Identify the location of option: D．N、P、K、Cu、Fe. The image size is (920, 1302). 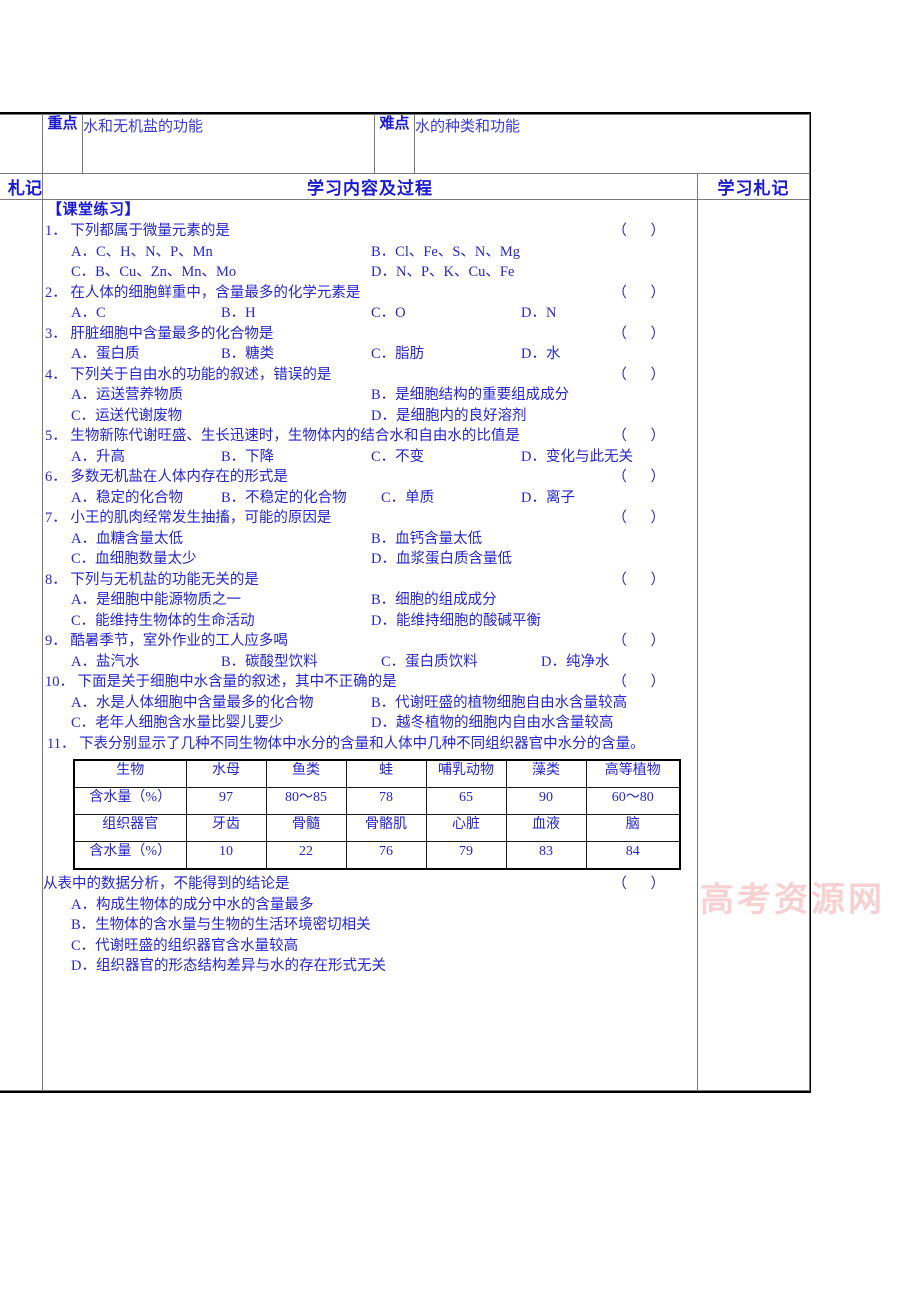
(521, 272).